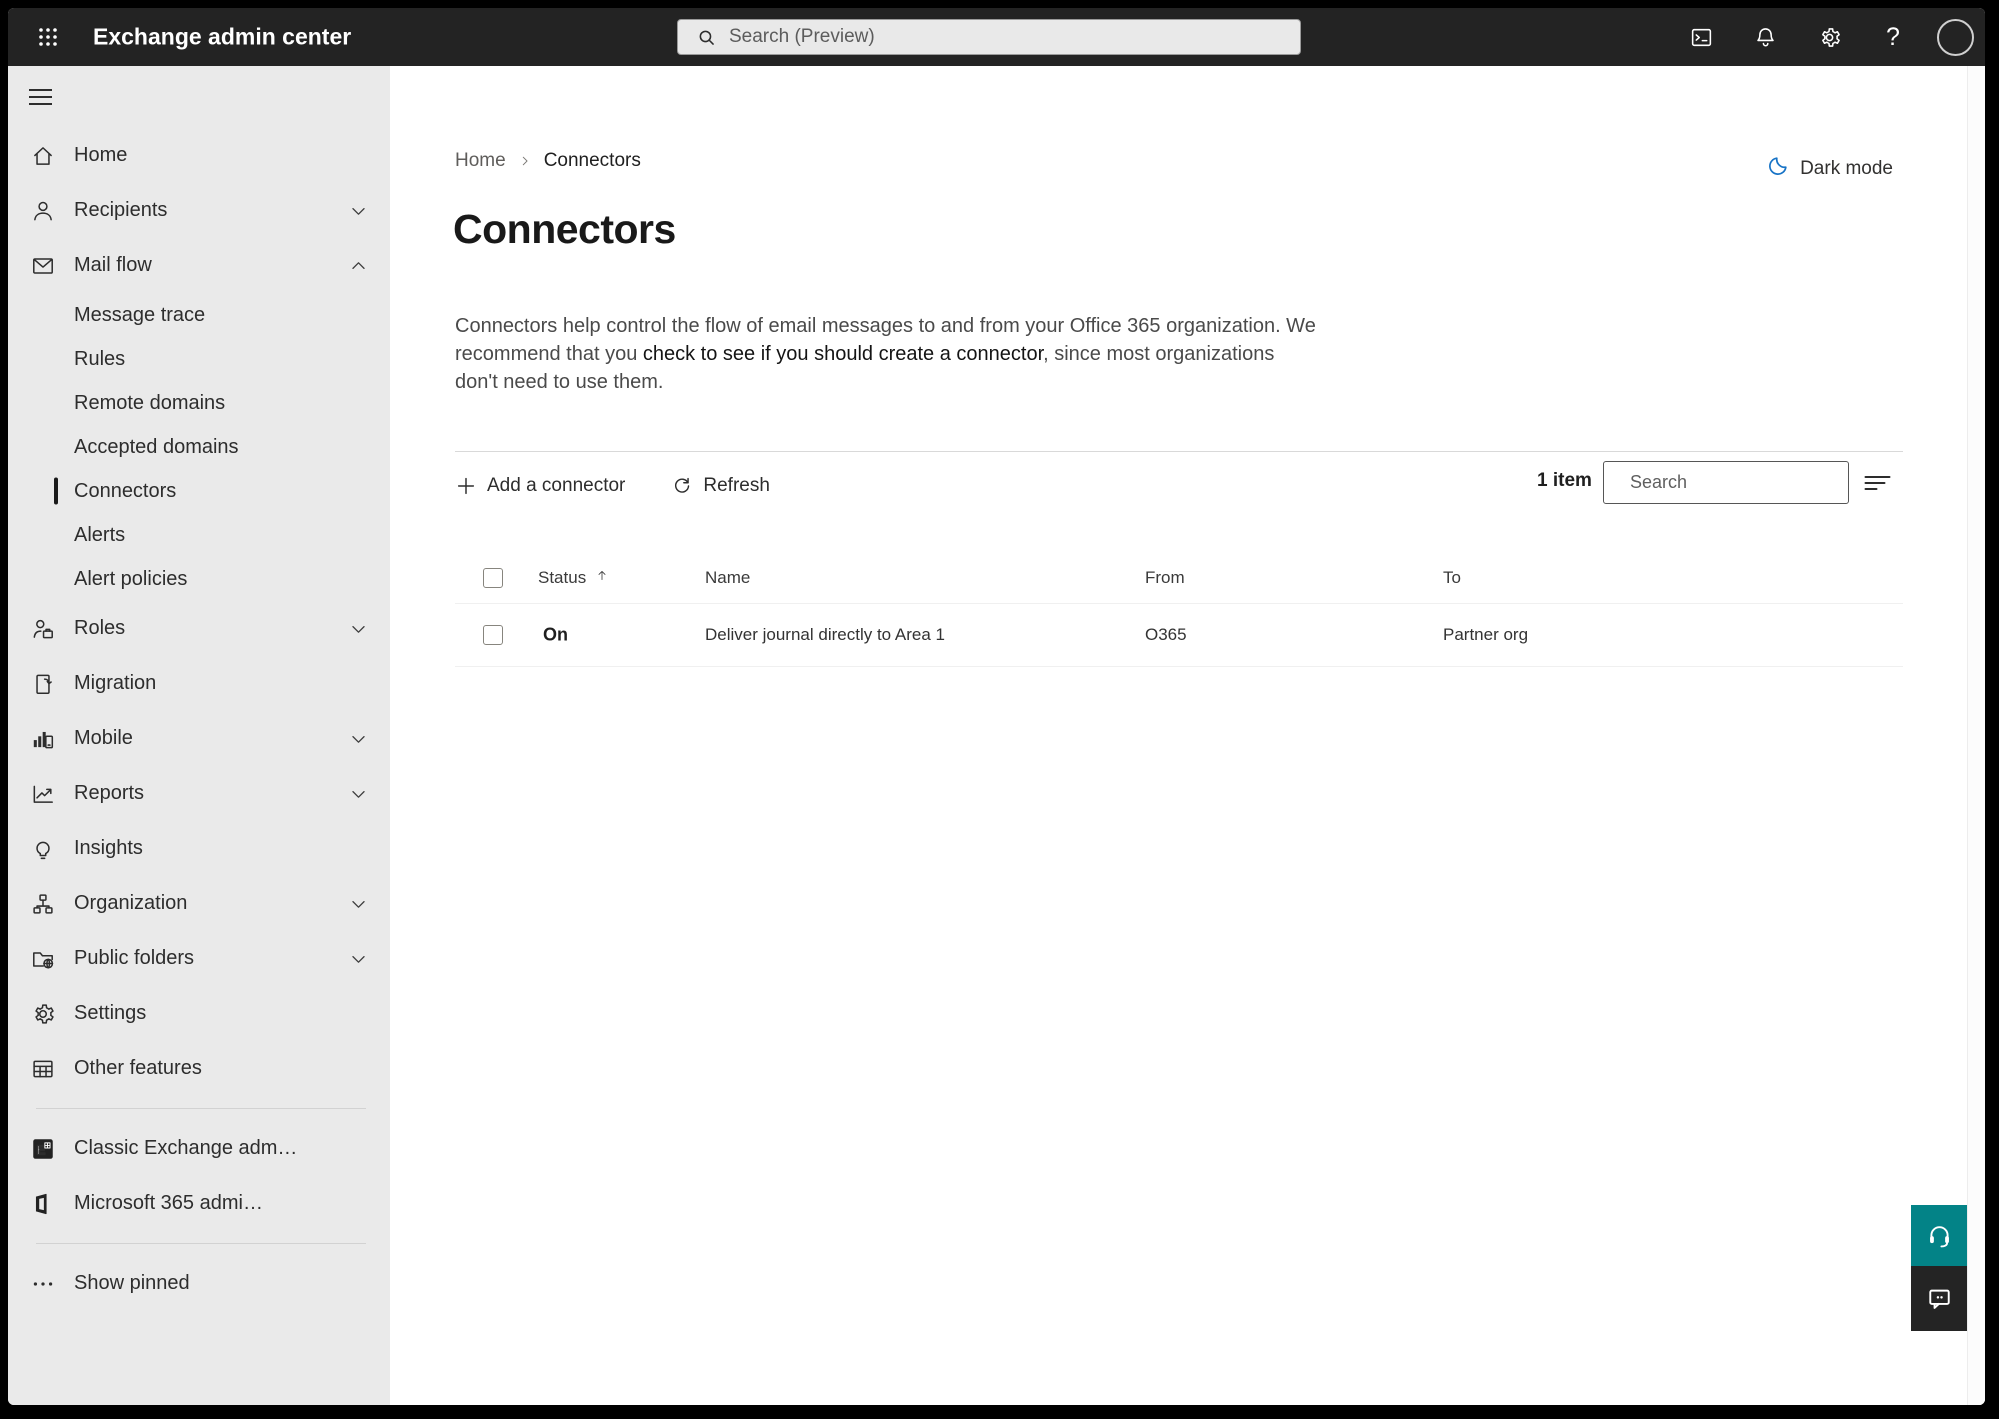 This screenshot has width=1999, height=1419. Describe the element at coordinates (480, 161) in the screenshot. I see `breadcrumb-home-link: Home` at that location.